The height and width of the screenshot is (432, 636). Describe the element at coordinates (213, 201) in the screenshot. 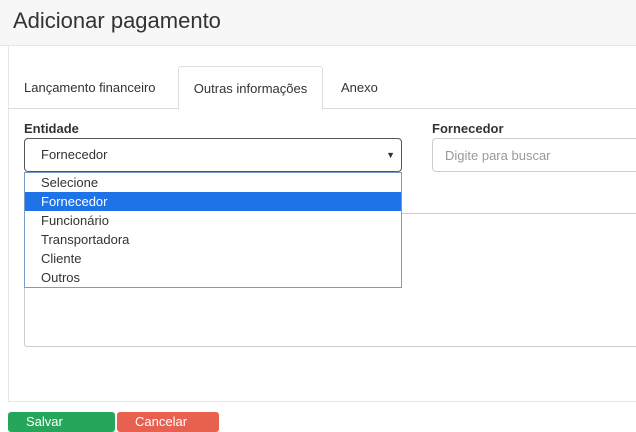

I see `option-fornecedor: Fornecedor` at that location.